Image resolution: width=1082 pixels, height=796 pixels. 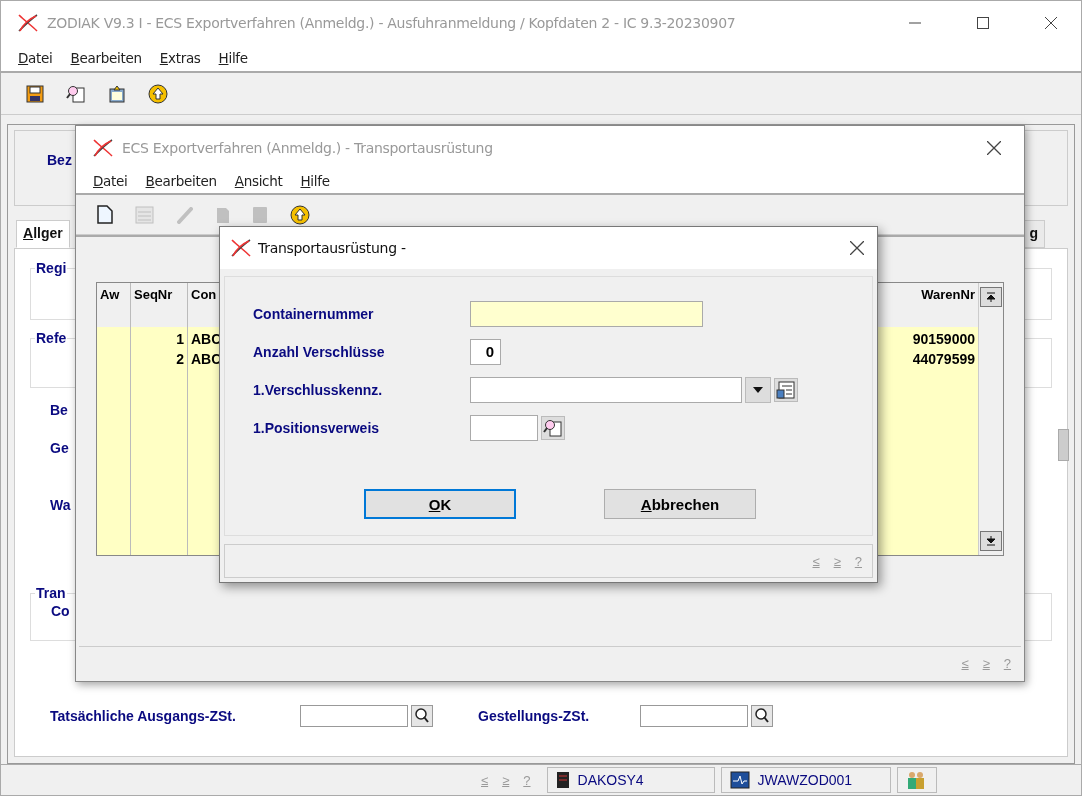 What do you see at coordinates (59, 160) in the screenshot?
I see `field-label: Bez` at bounding box center [59, 160].